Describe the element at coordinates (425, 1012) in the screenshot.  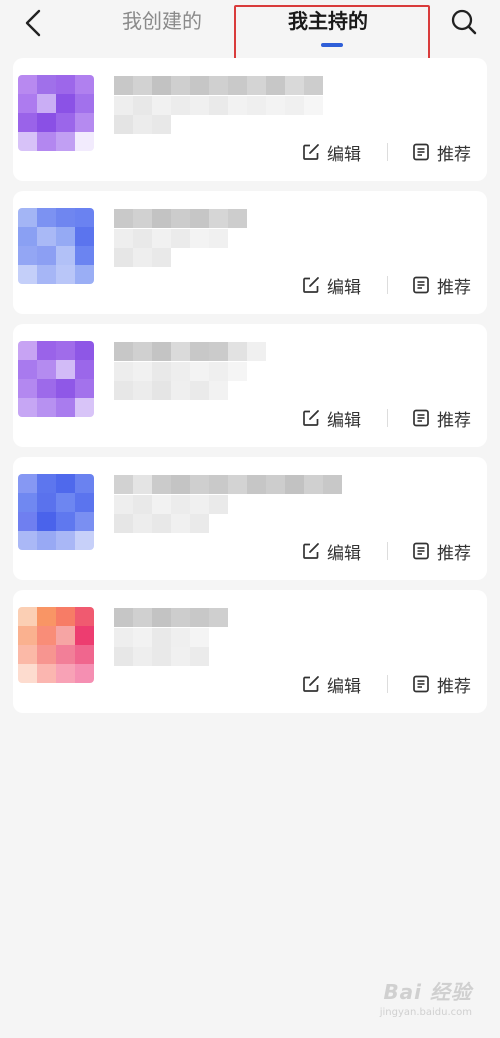
I see `watermark-url: jingyan.baidu.com` at that location.